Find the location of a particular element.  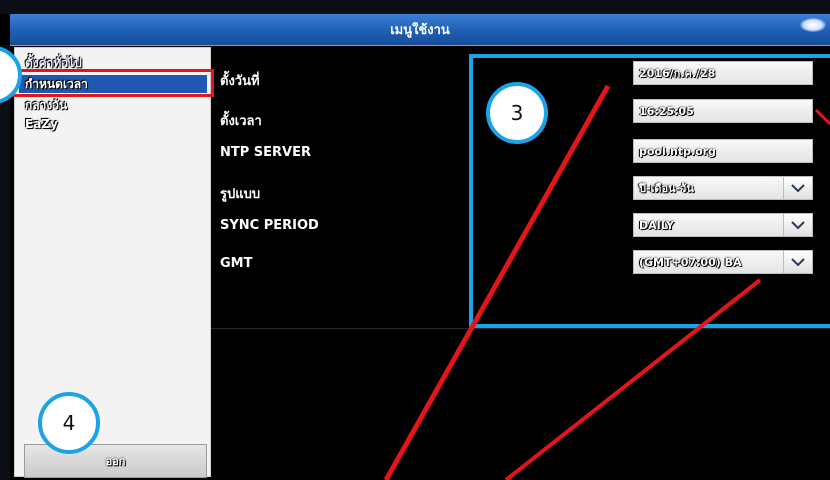

monitor-bezel-top is located at coordinates (415, 7).